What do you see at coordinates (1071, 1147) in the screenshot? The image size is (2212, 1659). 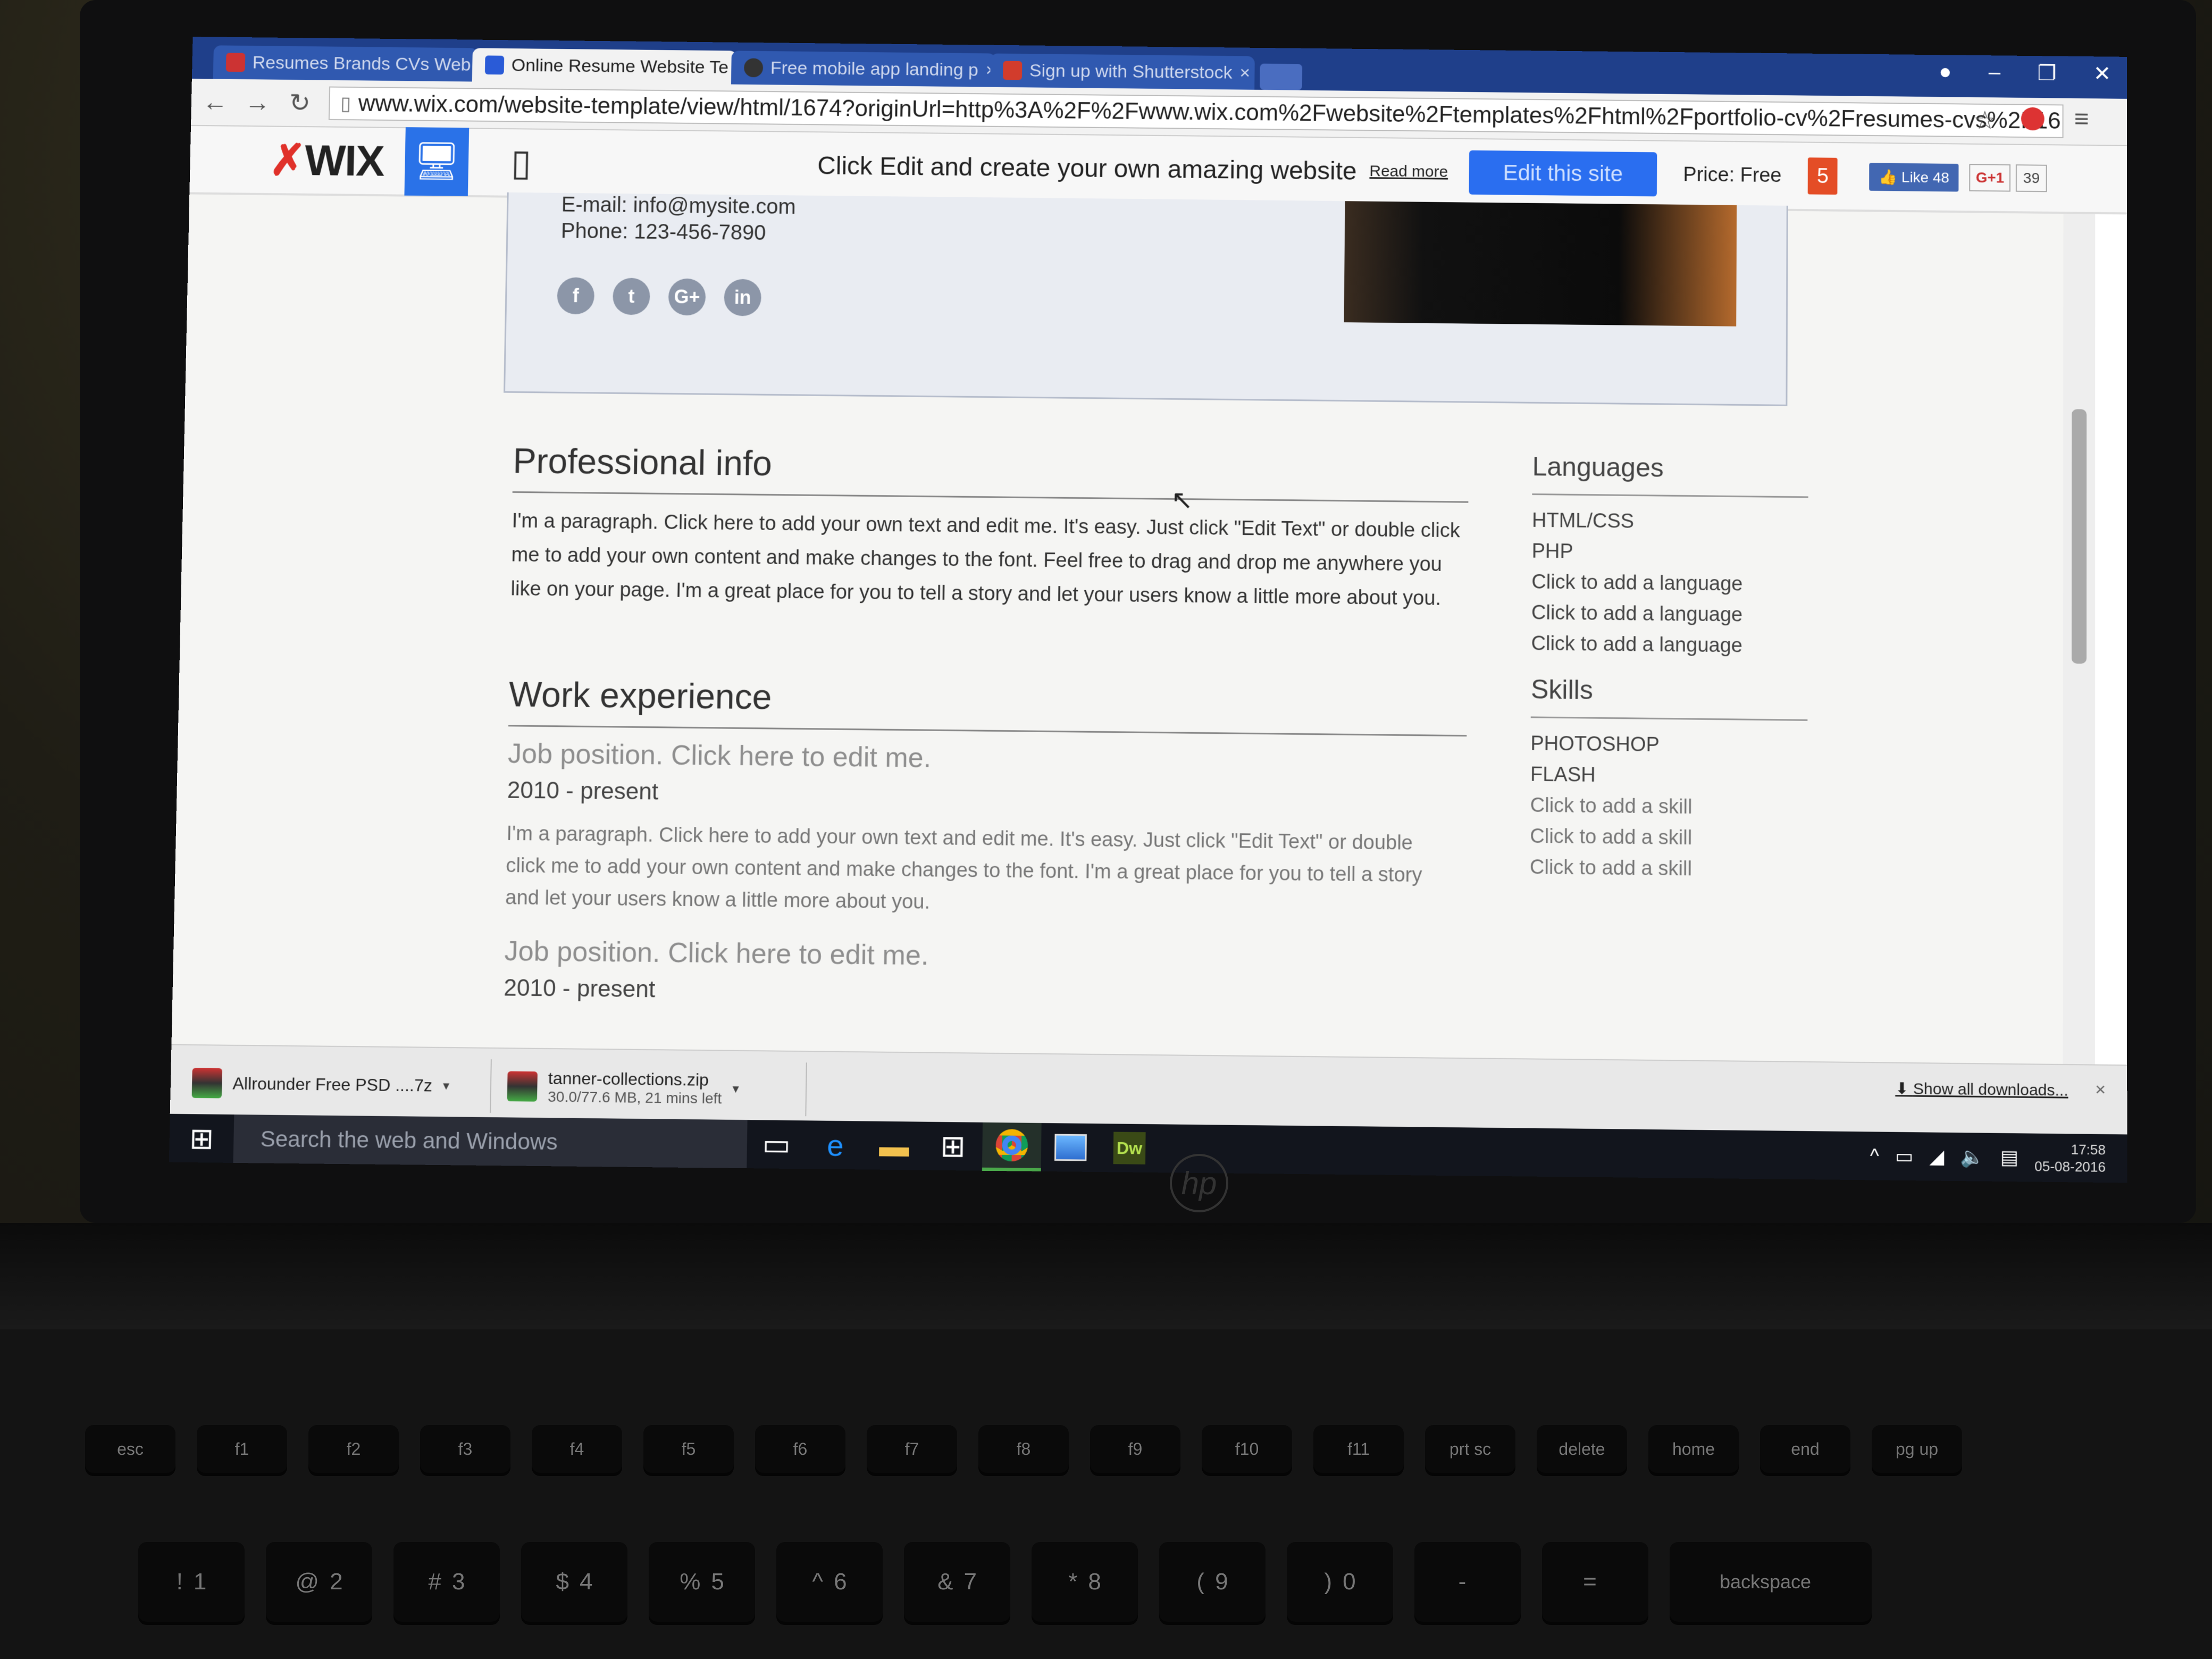 I see `photos-icon` at bounding box center [1071, 1147].